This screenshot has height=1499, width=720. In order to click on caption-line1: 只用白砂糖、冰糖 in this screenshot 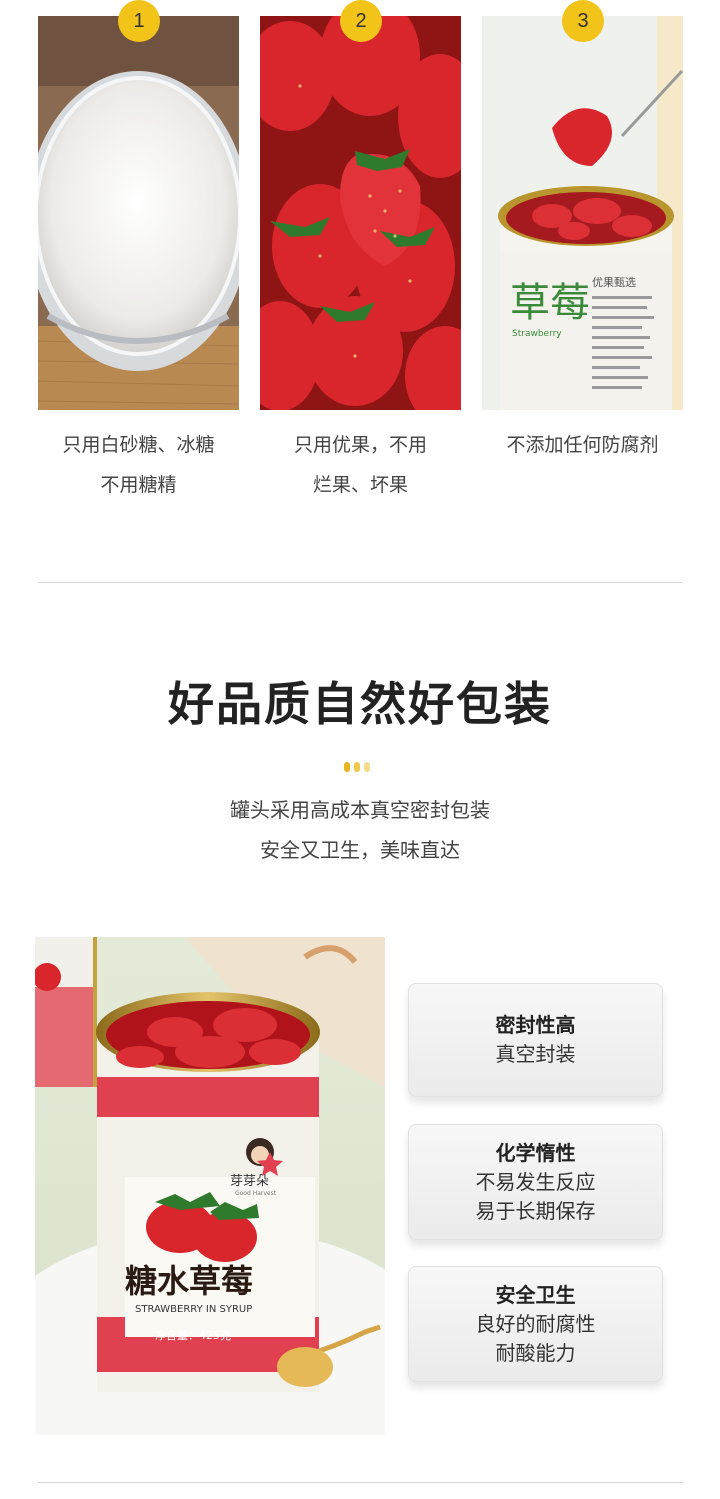, I will do `click(138, 445)`.